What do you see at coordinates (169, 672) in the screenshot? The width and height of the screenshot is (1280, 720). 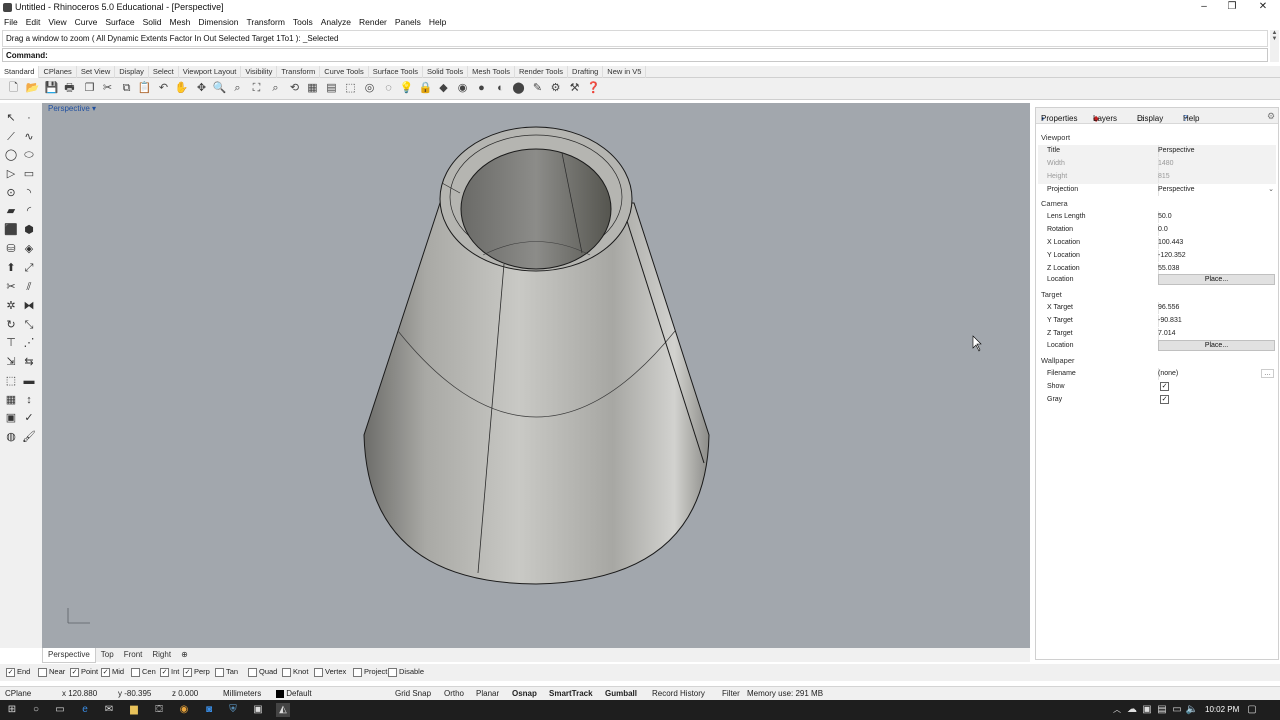 I see `osnap-int: ✓ Int` at bounding box center [169, 672].